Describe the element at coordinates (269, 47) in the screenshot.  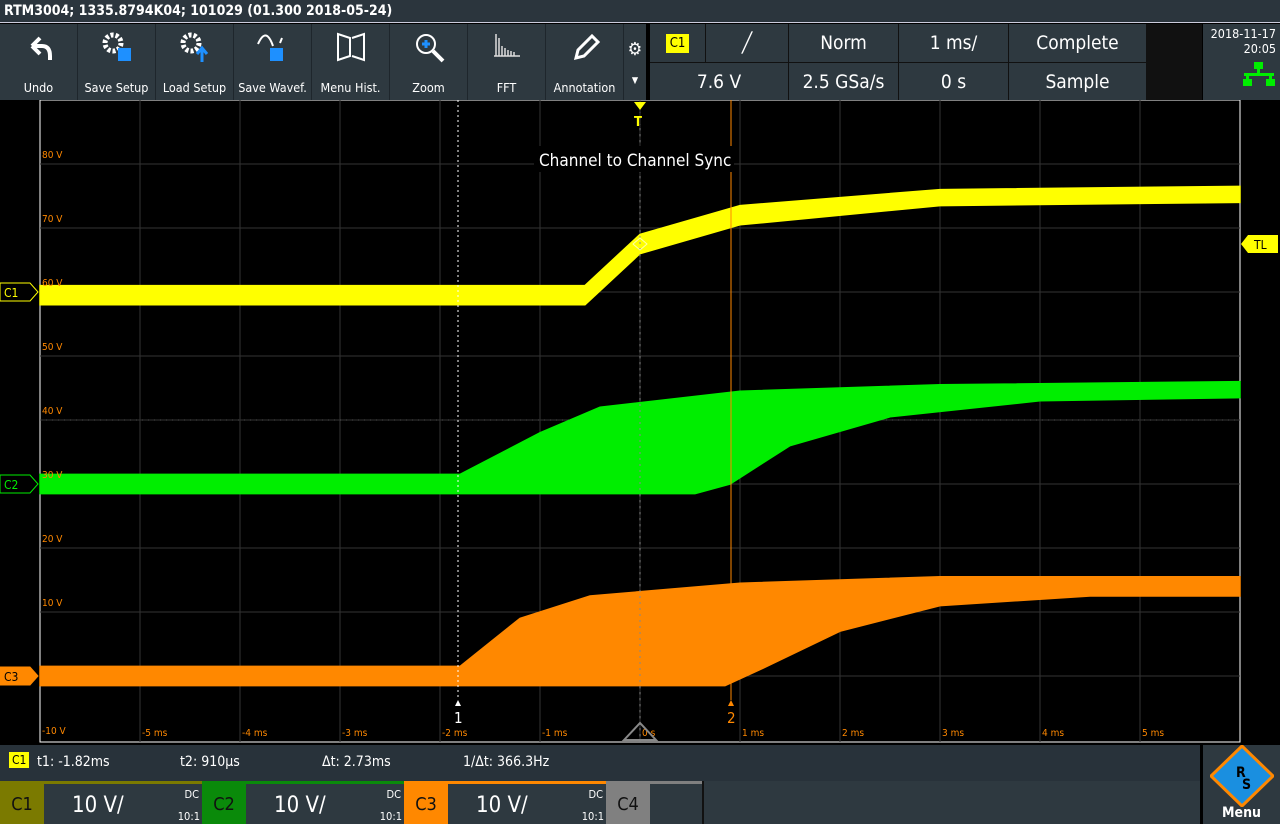
I see `save-waveform-icon` at that location.